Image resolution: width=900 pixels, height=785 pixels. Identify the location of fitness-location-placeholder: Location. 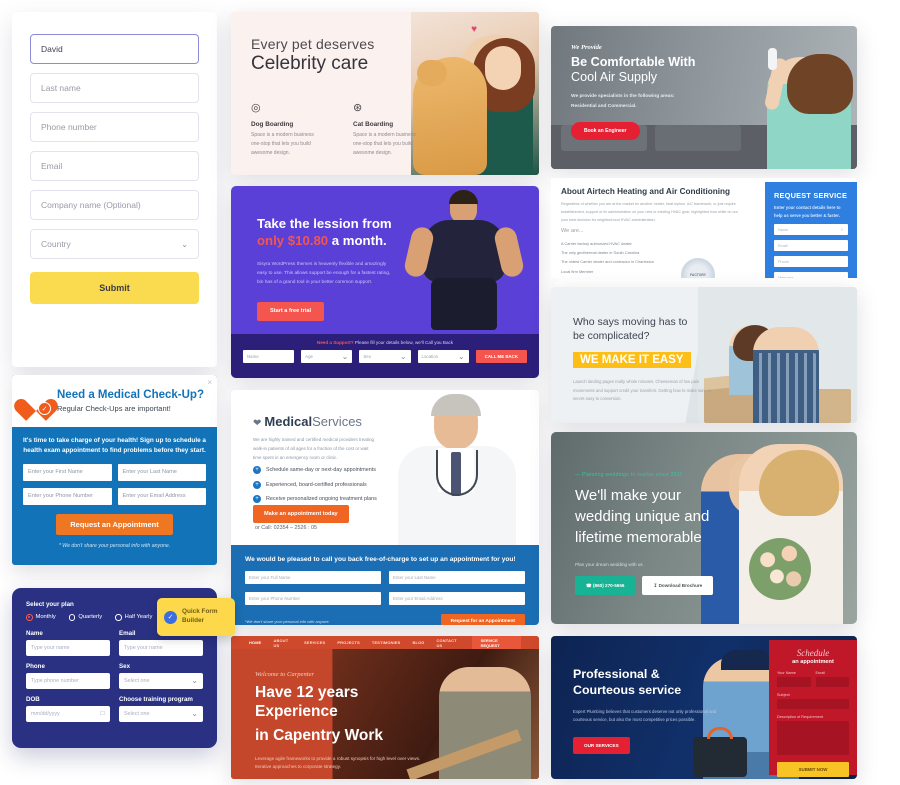
(430, 356).